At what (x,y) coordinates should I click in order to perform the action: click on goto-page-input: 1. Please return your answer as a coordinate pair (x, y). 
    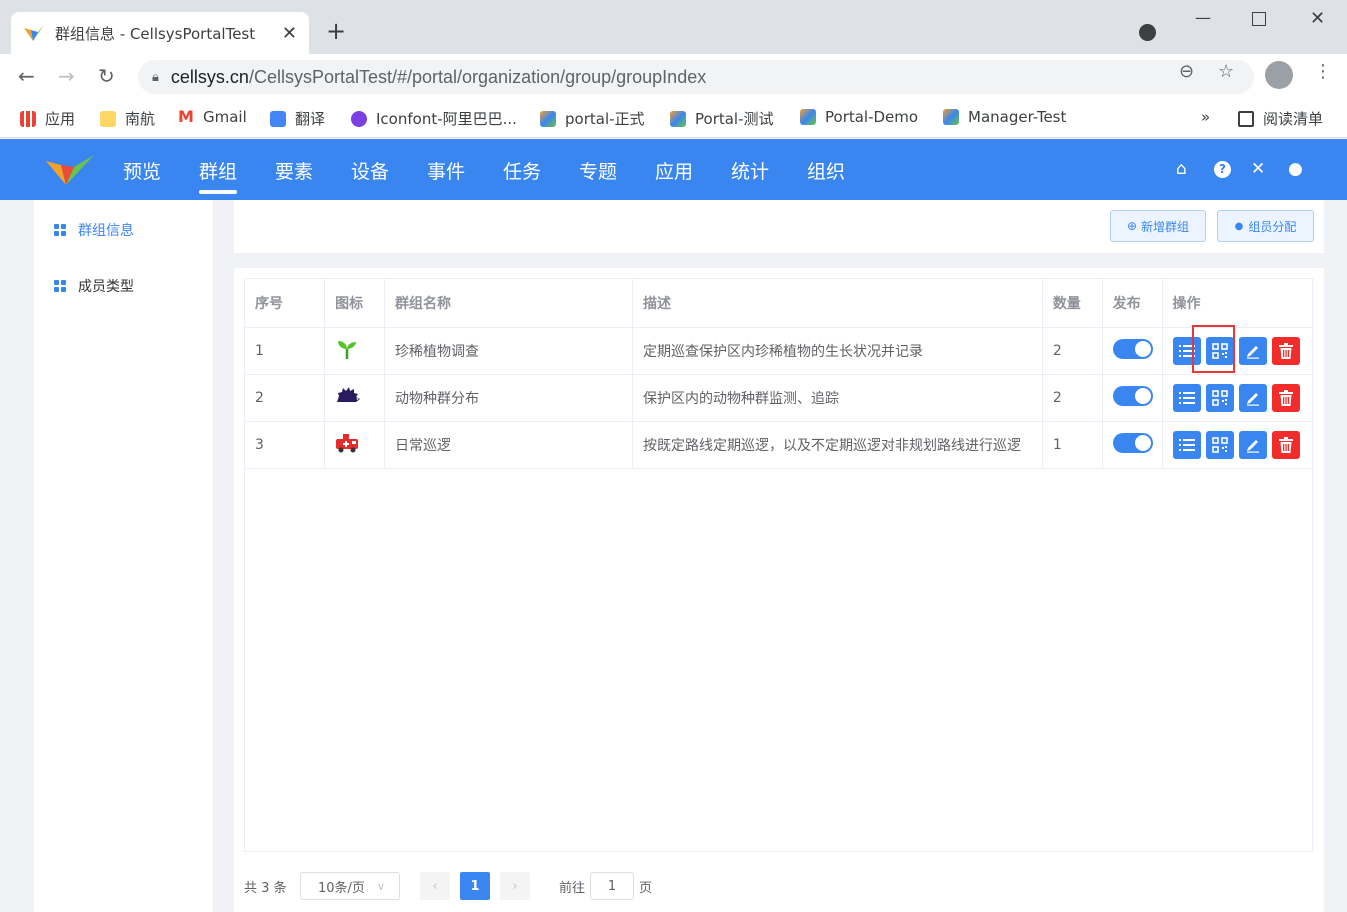
    Looking at the image, I should click on (612, 886).